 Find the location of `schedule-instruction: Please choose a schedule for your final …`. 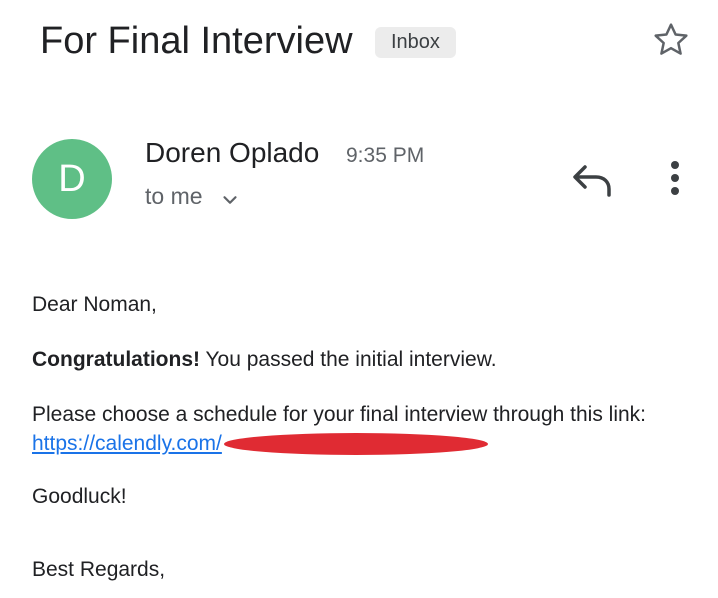

schedule-instruction: Please choose a schedule for your final … is located at coordinates (339, 414).